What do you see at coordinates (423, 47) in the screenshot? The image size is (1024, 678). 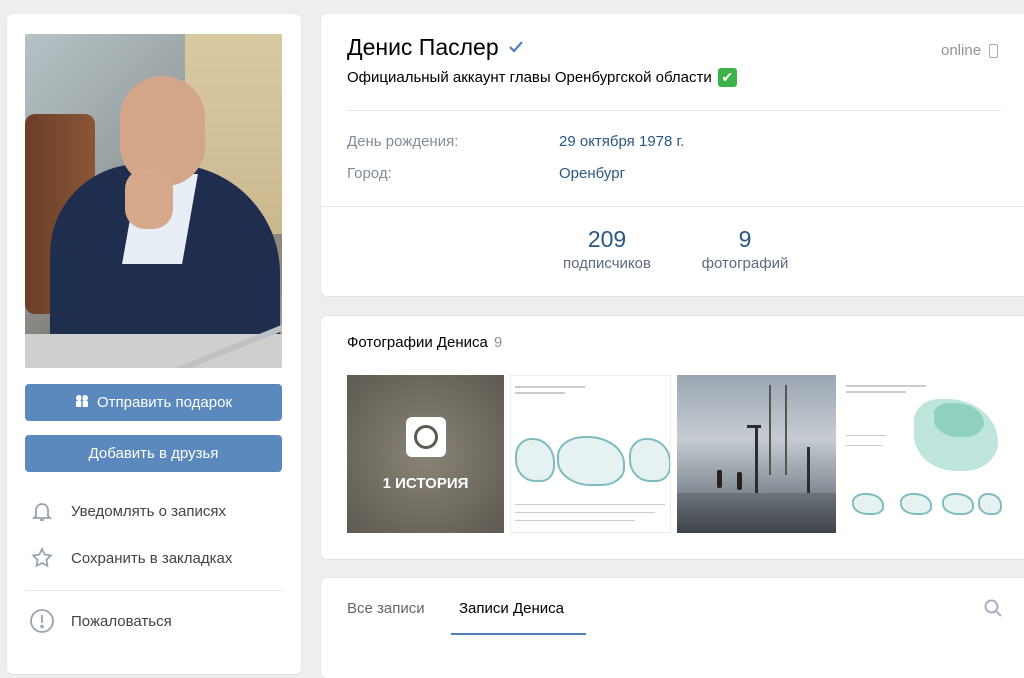 I see `profile-name: Денис Паслер` at bounding box center [423, 47].